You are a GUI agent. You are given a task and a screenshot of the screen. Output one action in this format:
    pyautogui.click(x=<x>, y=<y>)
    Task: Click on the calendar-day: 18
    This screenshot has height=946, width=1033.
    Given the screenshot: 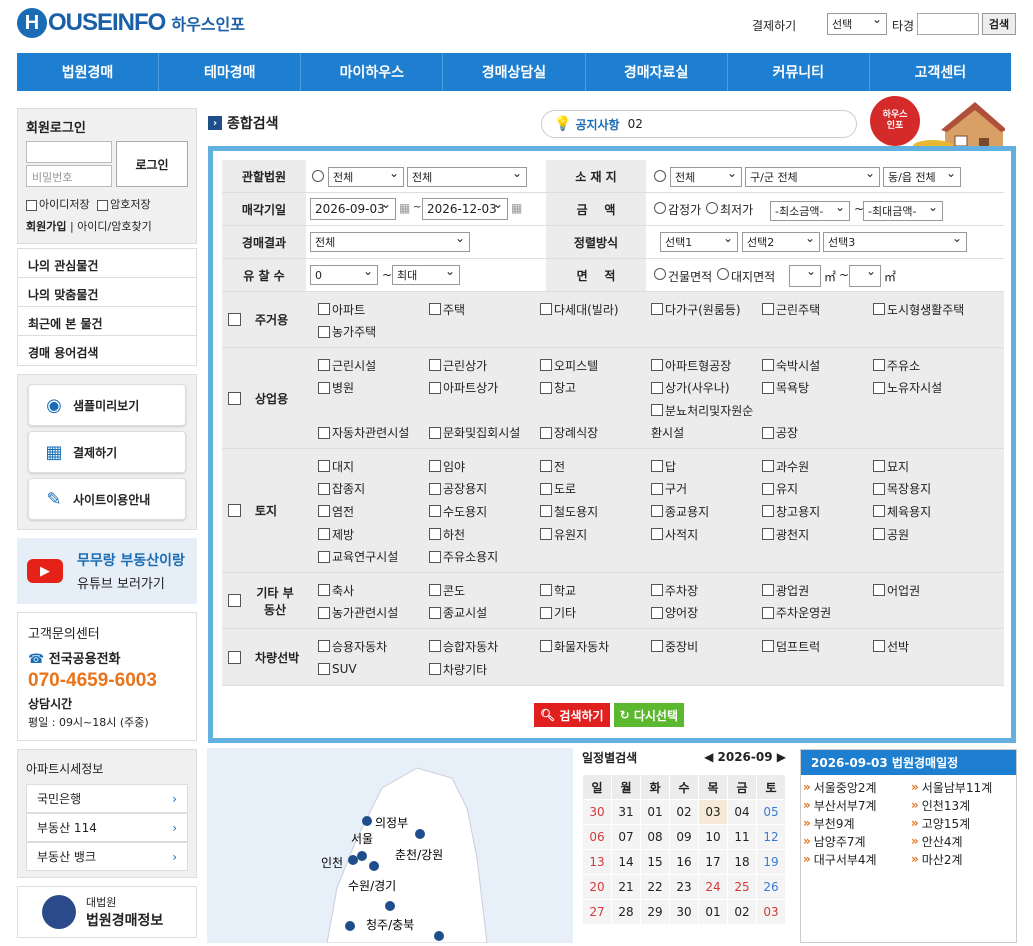 What is the action you would take?
    pyautogui.click(x=742, y=862)
    